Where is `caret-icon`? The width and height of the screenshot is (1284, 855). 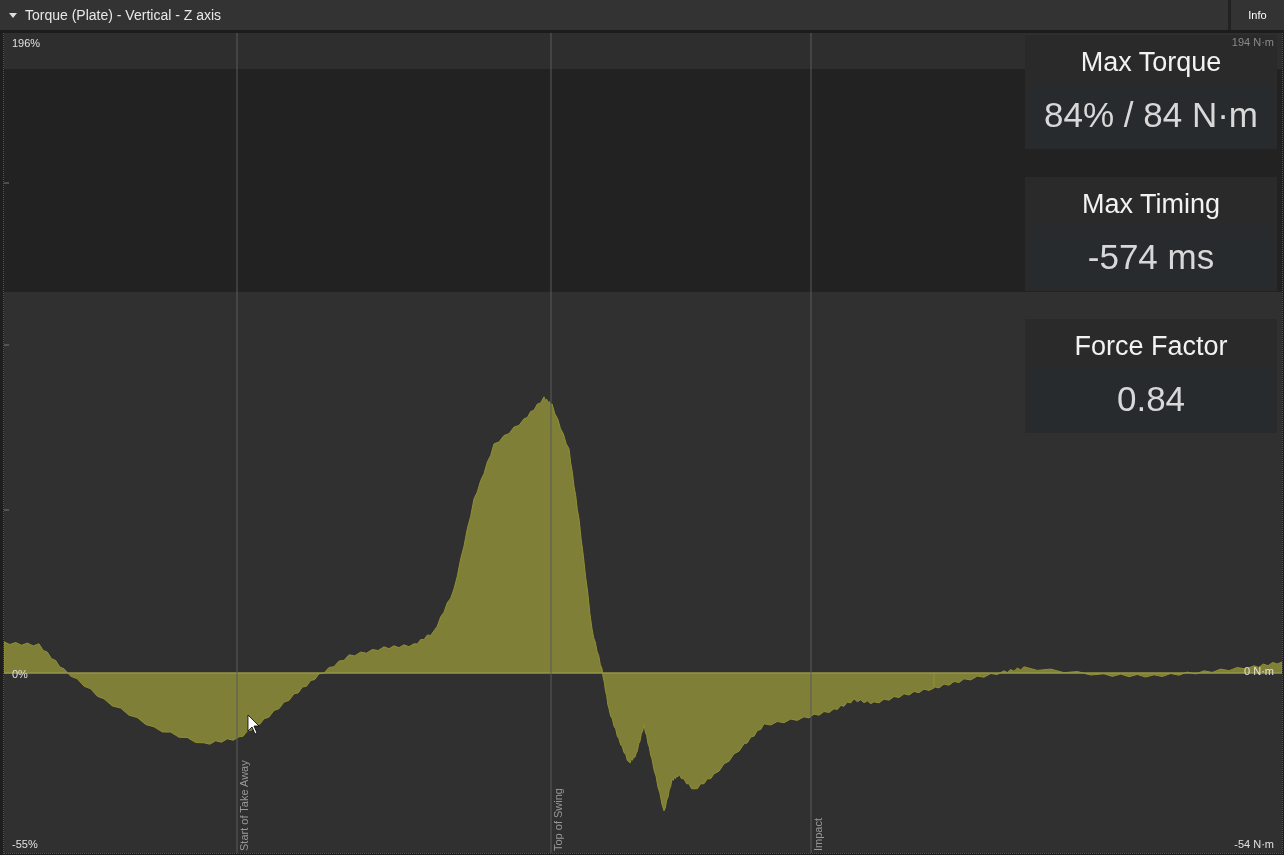
caret-icon is located at coordinates (13, 15).